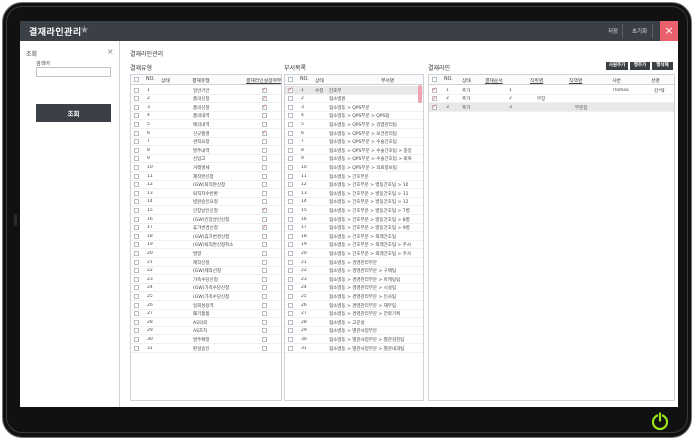 The height and width of the screenshot is (440, 696). Describe the element at coordinates (354, 228) in the screenshot. I see `table-row: 17 협소병동 > 간호부문 > 병동간호팀 > 9병` at that location.